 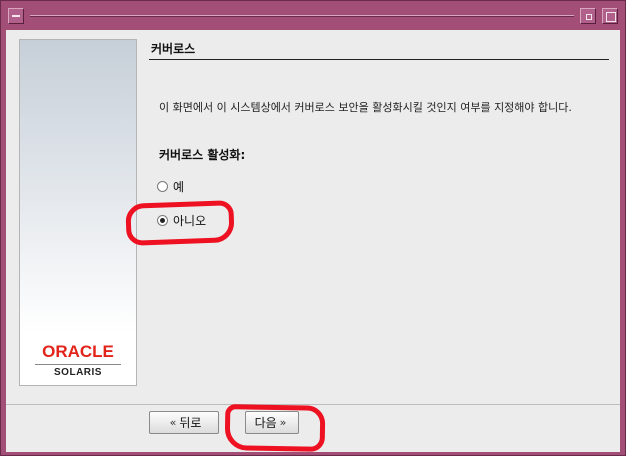 I want to click on page-title: 커버로스, so click(x=173, y=49).